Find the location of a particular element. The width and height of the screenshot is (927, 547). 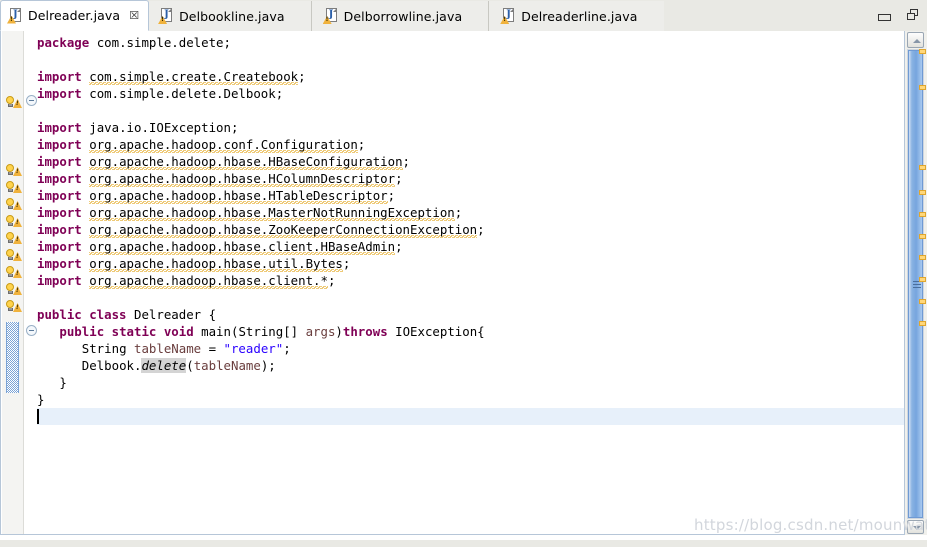

folding-gutter is located at coordinates (31, 282).